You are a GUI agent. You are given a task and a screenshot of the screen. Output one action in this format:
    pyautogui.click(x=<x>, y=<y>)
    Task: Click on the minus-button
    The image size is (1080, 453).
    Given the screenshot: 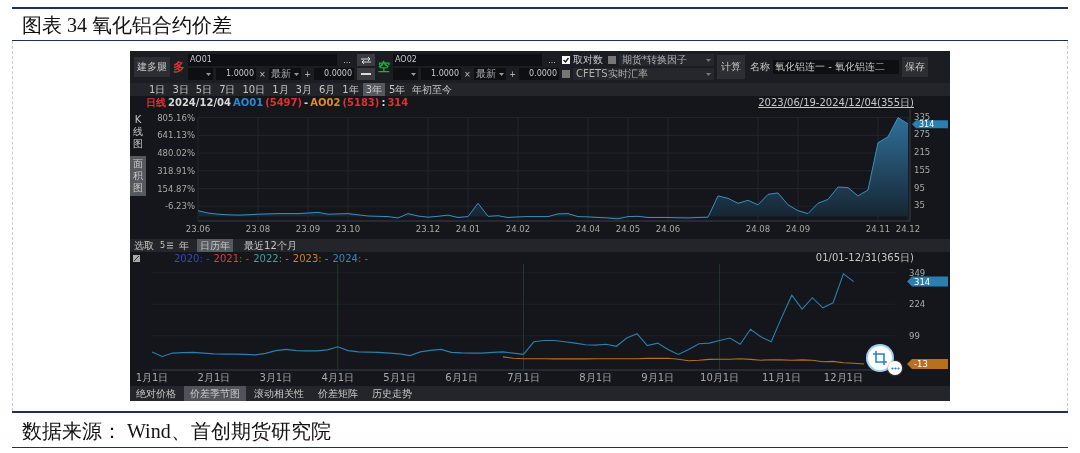 What is the action you would take?
    pyautogui.click(x=366, y=74)
    